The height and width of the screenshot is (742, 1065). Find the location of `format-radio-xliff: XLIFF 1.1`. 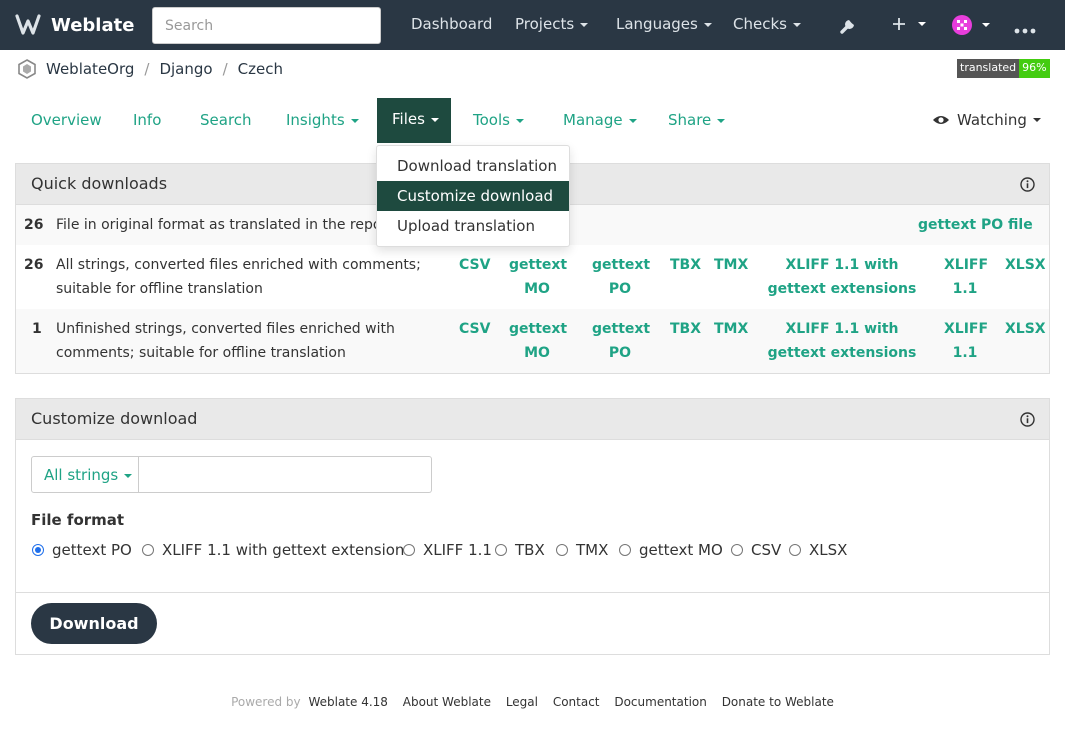

format-radio-xliff: XLIFF 1.1 is located at coordinates (447, 550).